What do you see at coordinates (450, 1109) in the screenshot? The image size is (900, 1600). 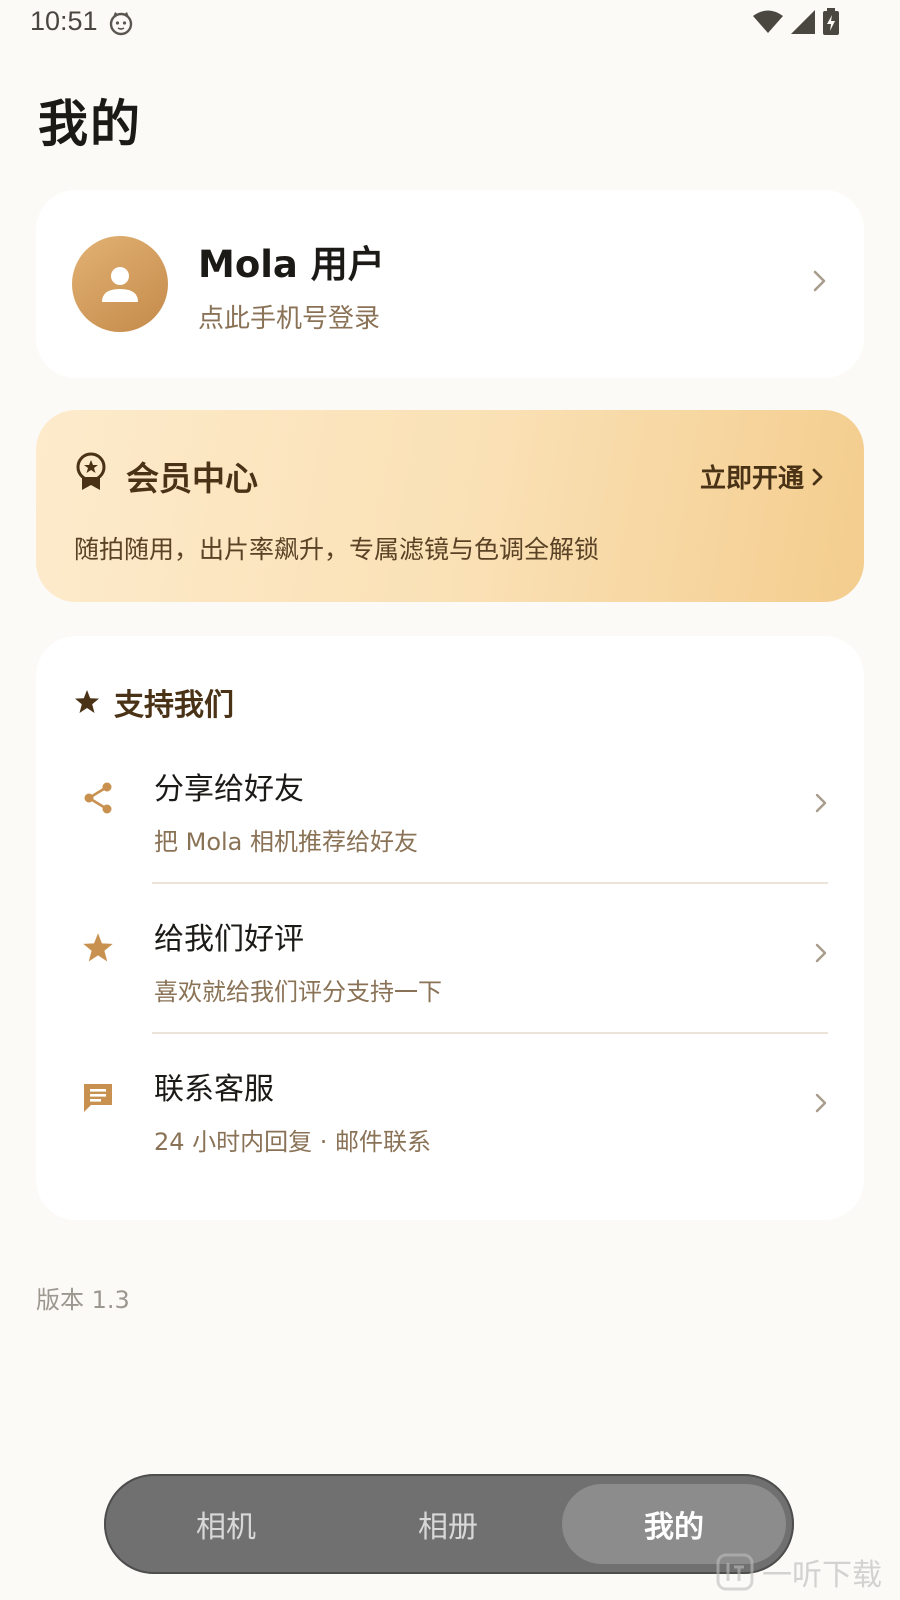 I see `list-item-support: 联系客服 24 小时内回复 · 邮件联系` at bounding box center [450, 1109].